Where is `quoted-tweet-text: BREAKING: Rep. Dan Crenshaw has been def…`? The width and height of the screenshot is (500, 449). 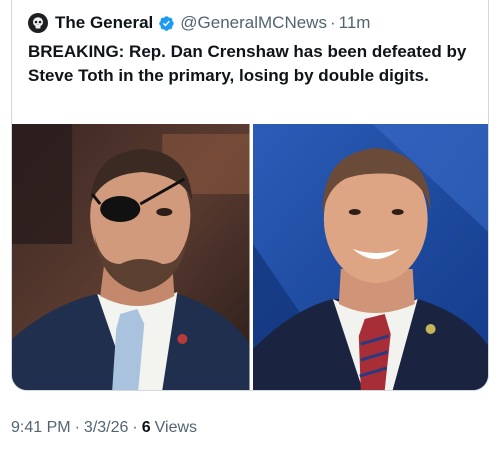 quoted-tweet-text: BREAKING: Rep. Dan Crenshaw has been def… is located at coordinates (247, 63).